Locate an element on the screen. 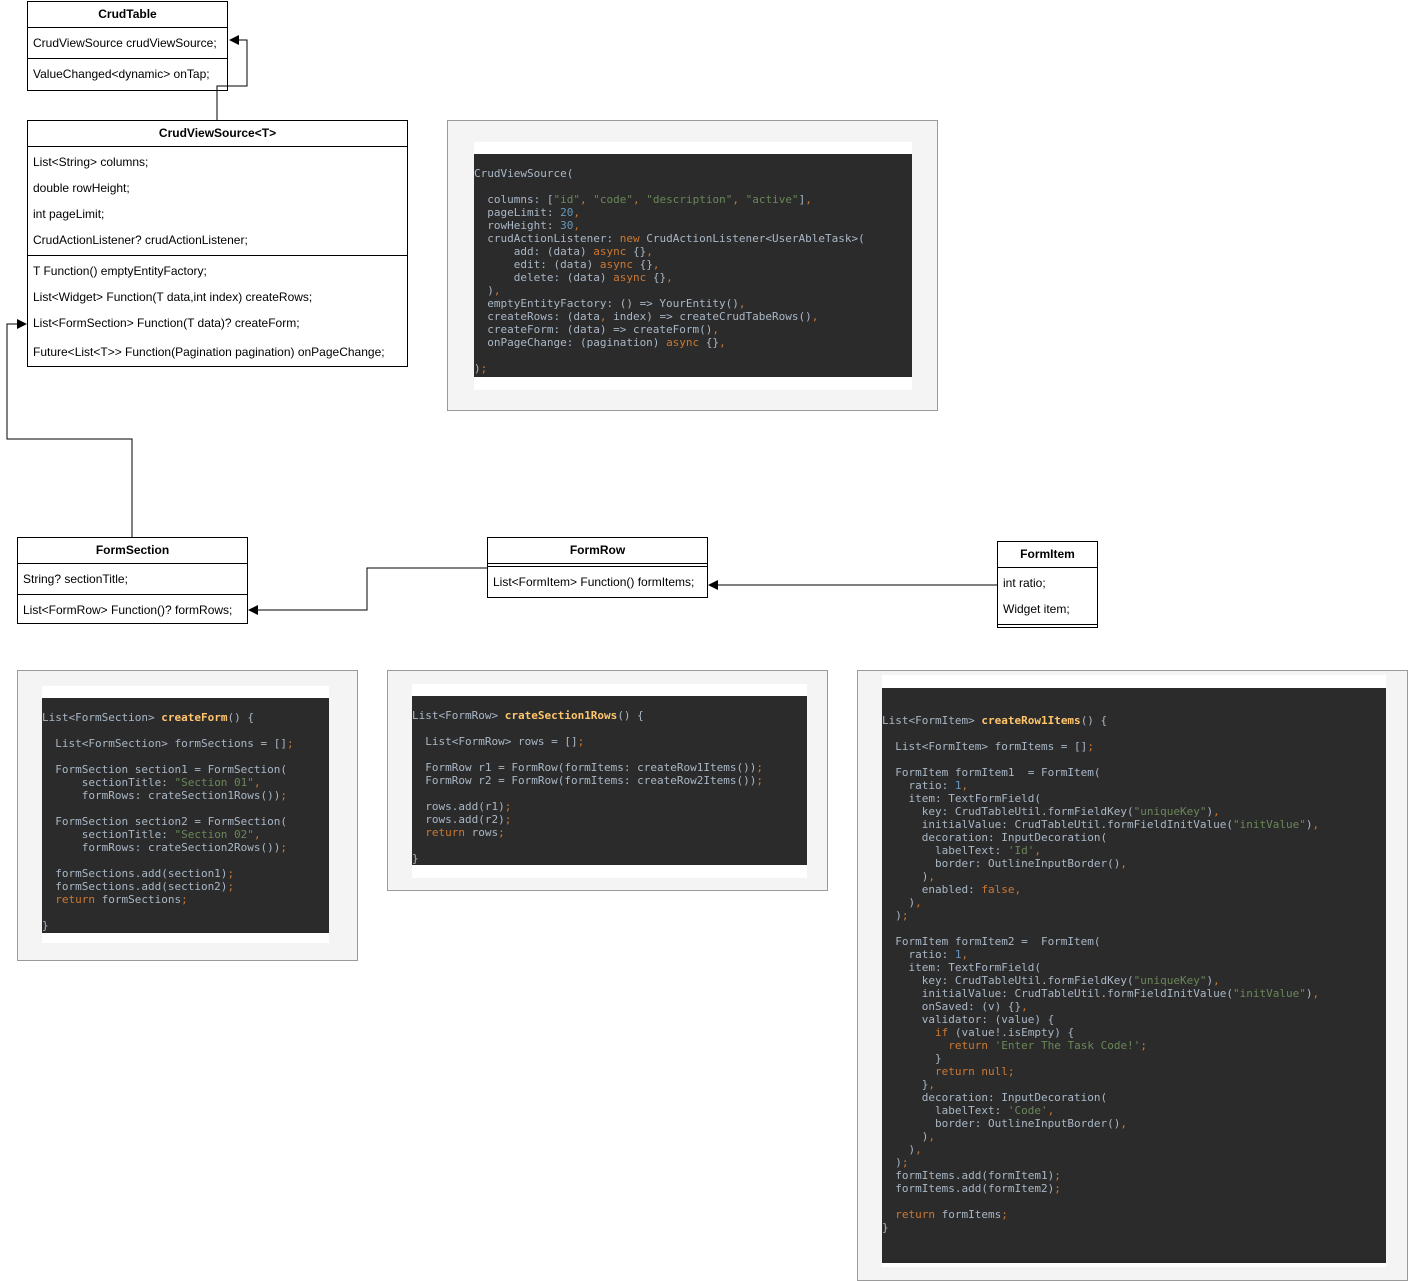 The height and width of the screenshot is (1281, 1408). code-line: formSections.add(section1); is located at coordinates (138, 873).